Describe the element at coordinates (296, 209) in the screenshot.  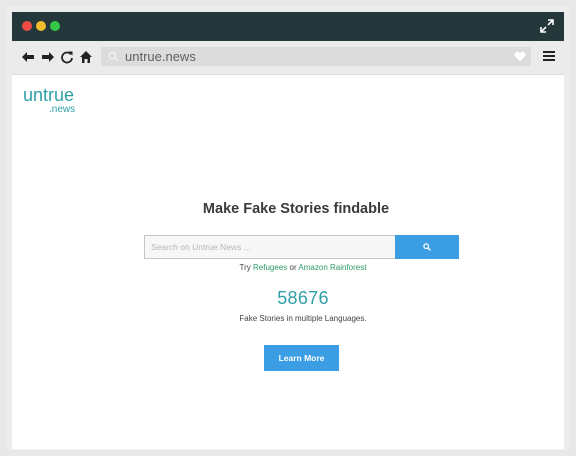
I see `page-headline: Make Fake Stories findable` at that location.